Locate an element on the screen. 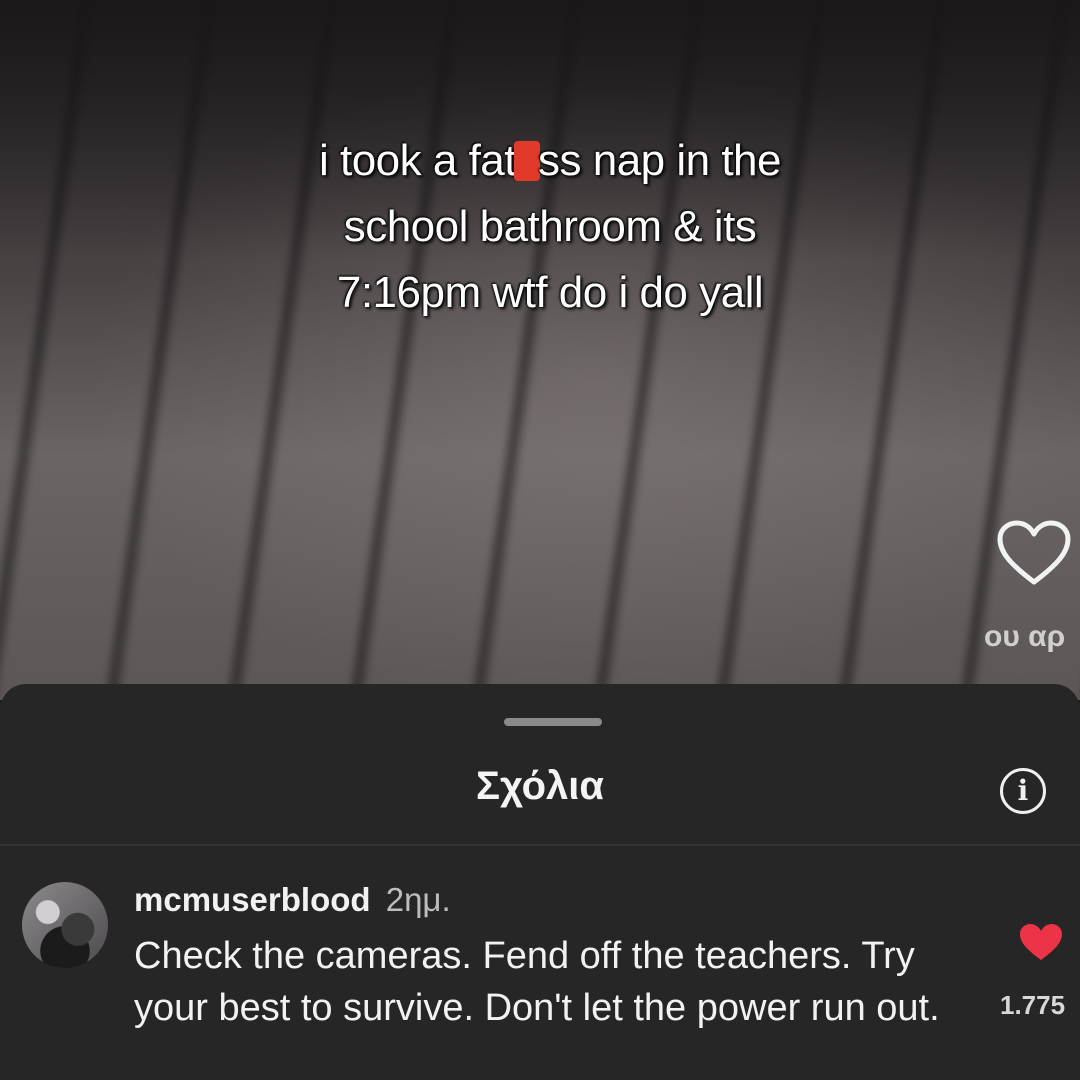  caption-line-3: 7:16pm wtf do i do yall is located at coordinates (550, 292).